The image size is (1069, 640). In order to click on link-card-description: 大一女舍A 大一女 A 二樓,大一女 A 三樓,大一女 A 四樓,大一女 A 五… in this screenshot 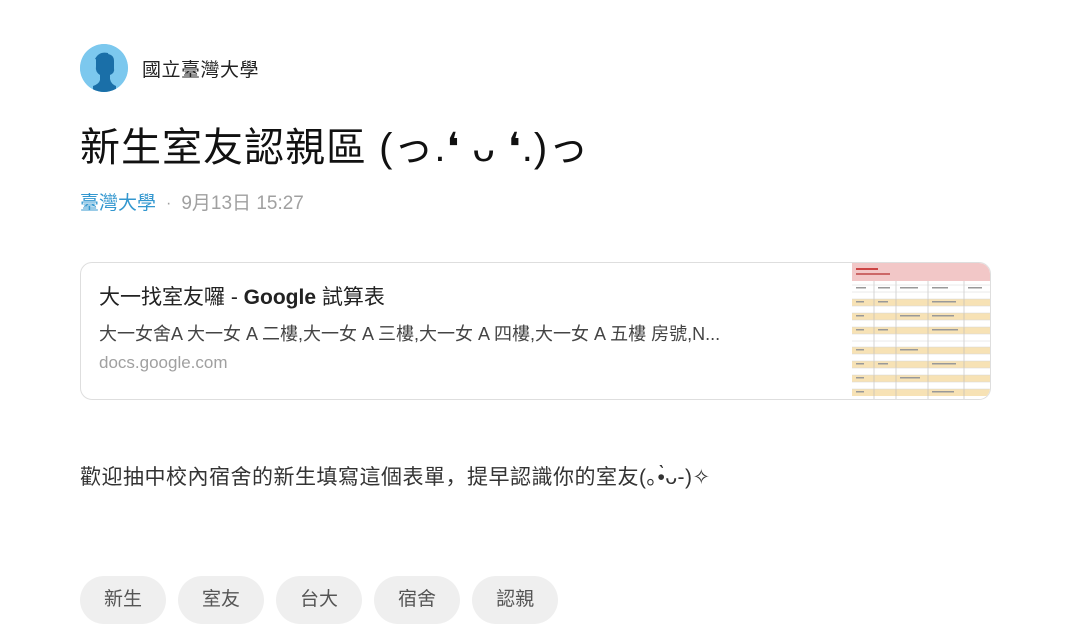, I will do `click(410, 334)`.